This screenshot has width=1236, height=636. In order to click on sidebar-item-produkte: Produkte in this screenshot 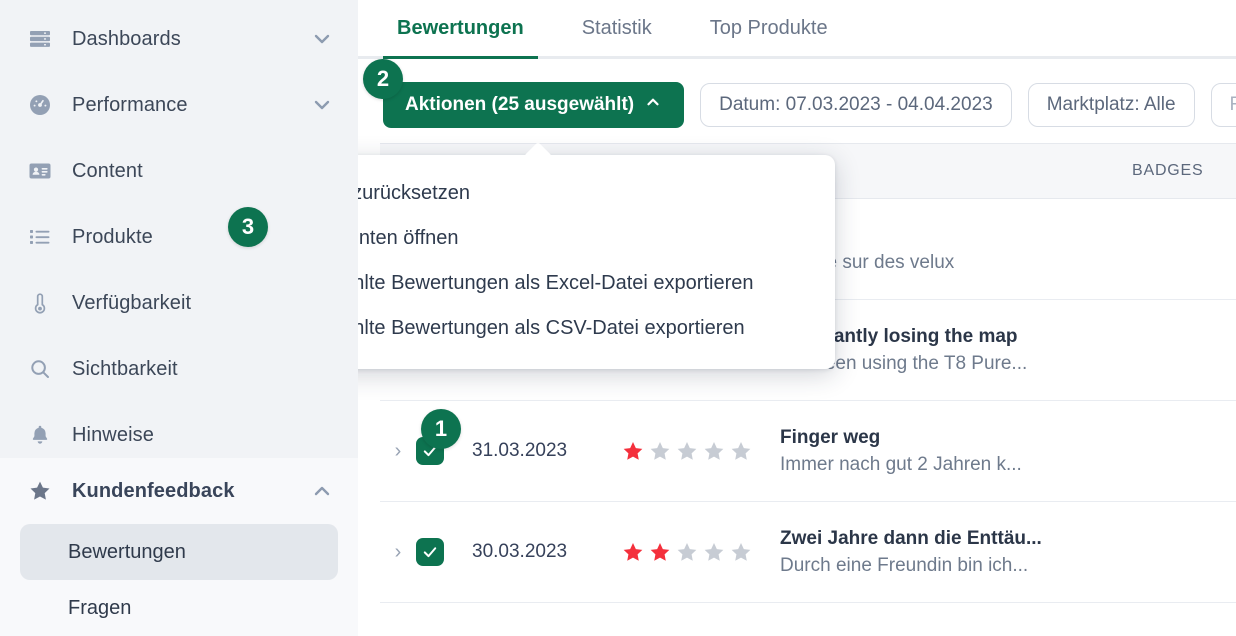, I will do `click(179, 237)`.